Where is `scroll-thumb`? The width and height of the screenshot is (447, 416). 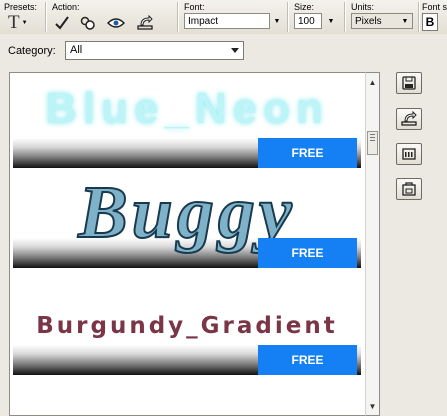 scroll-thumb is located at coordinates (372, 143).